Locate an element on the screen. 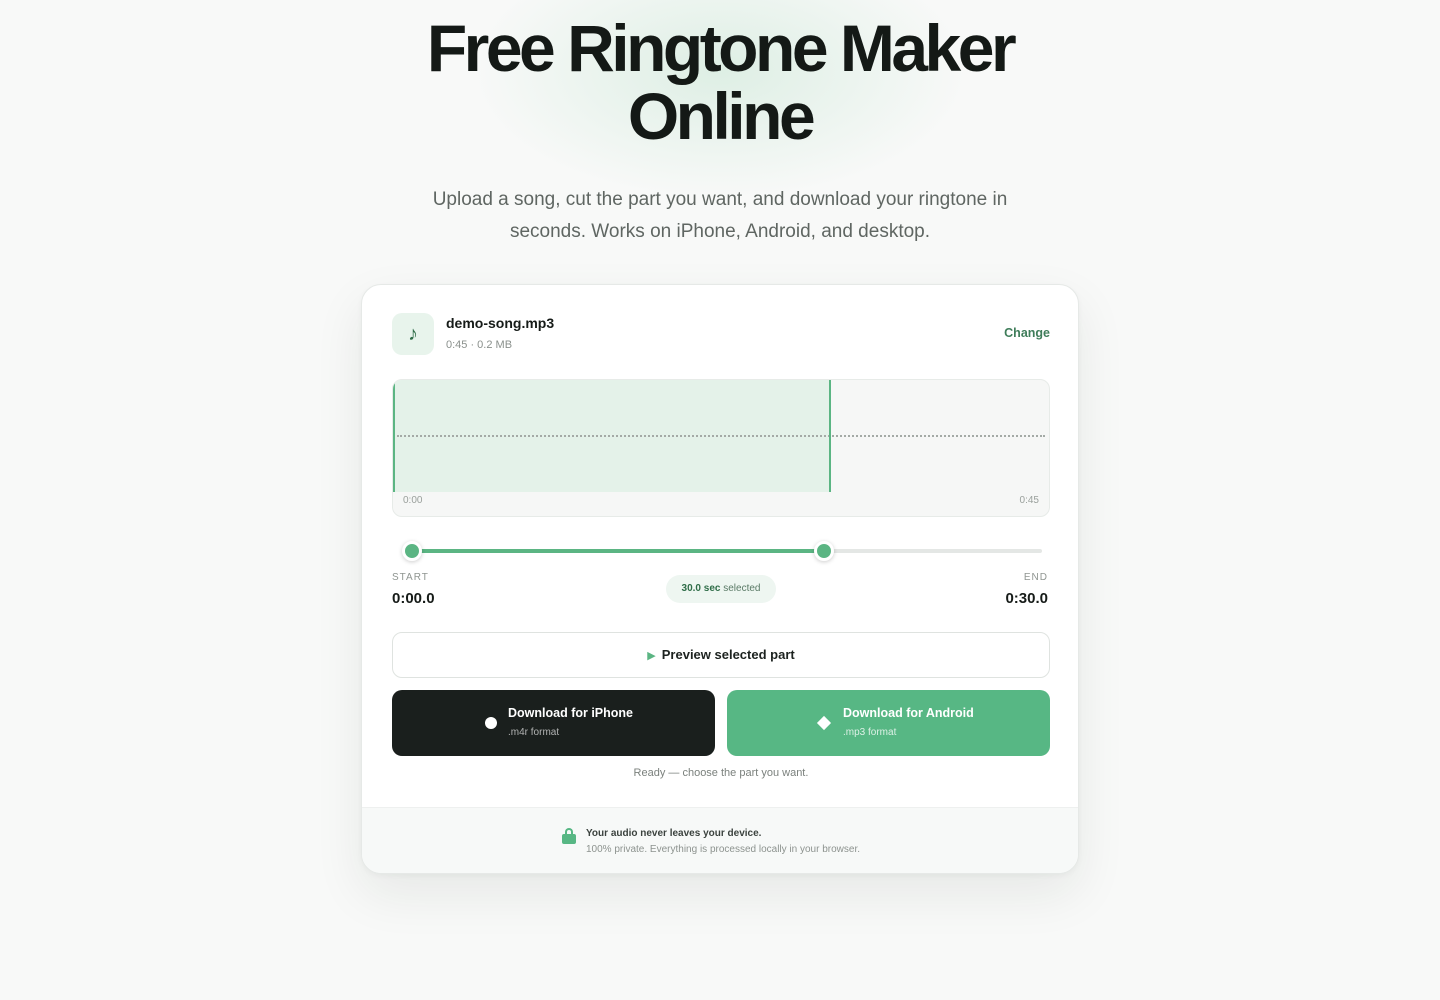 The height and width of the screenshot is (1000, 1440). music-note-icon: ♪ is located at coordinates (413, 334).